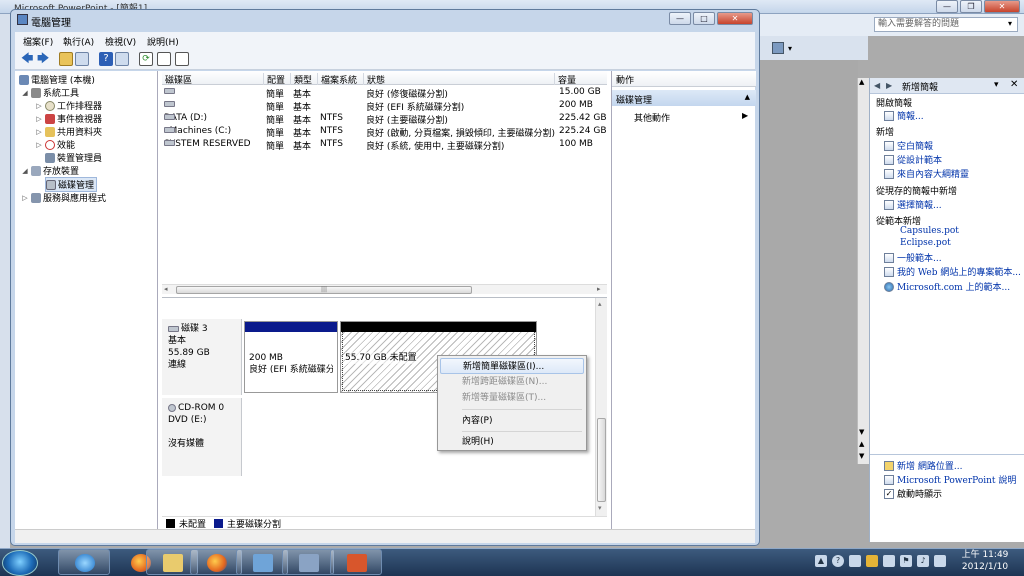 The width and height of the screenshot is (1024, 576). Describe the element at coordinates (861, 432) in the screenshot. I see `scroll-down-icon: ▼` at that location.